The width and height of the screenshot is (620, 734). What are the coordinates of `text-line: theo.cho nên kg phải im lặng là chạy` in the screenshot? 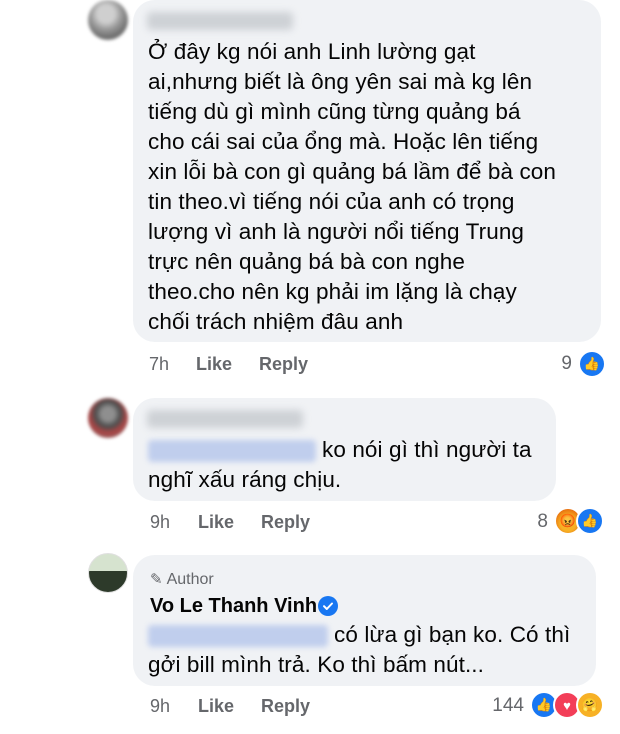 It's located at (332, 291).